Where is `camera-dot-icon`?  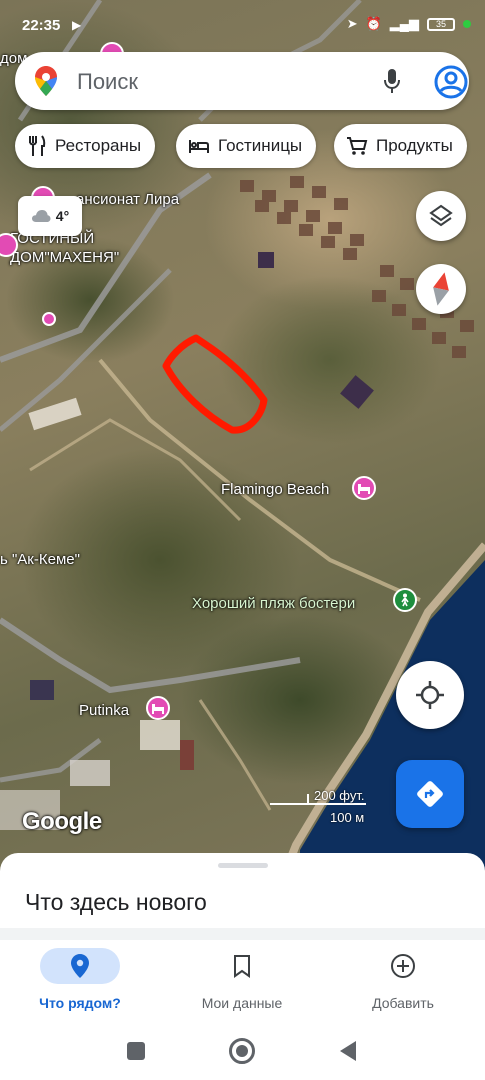 camera-dot-icon is located at coordinates (467, 24).